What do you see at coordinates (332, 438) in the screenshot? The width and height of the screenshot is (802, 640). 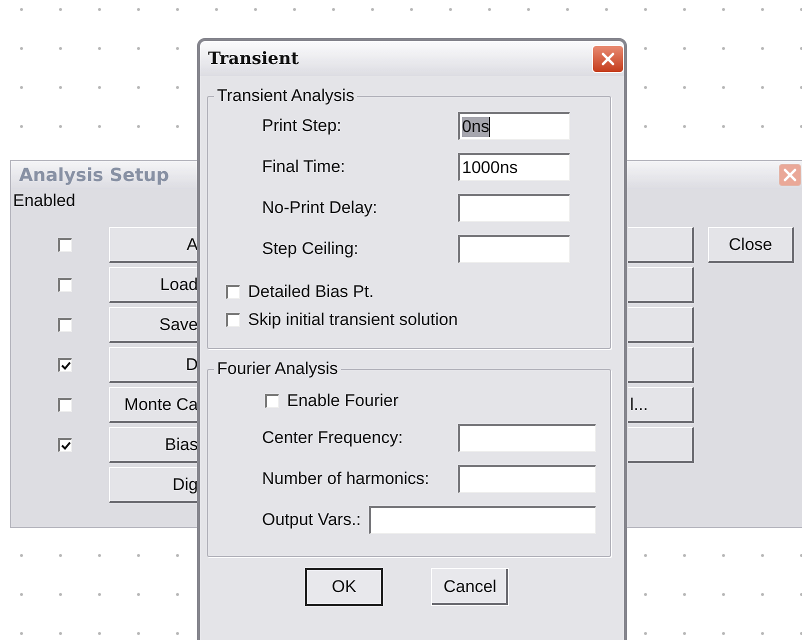 I see `field-label: Center Frequency:` at bounding box center [332, 438].